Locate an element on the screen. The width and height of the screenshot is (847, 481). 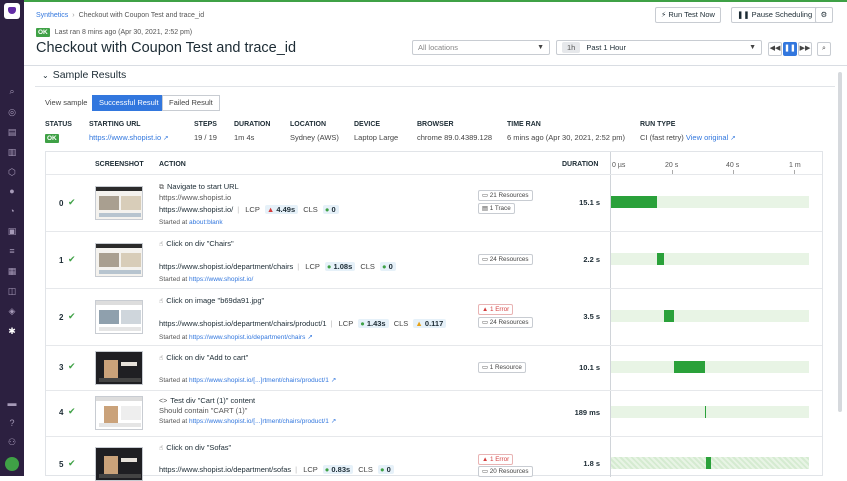
rewind-button: ◀◀ is located at coordinates (775, 49).